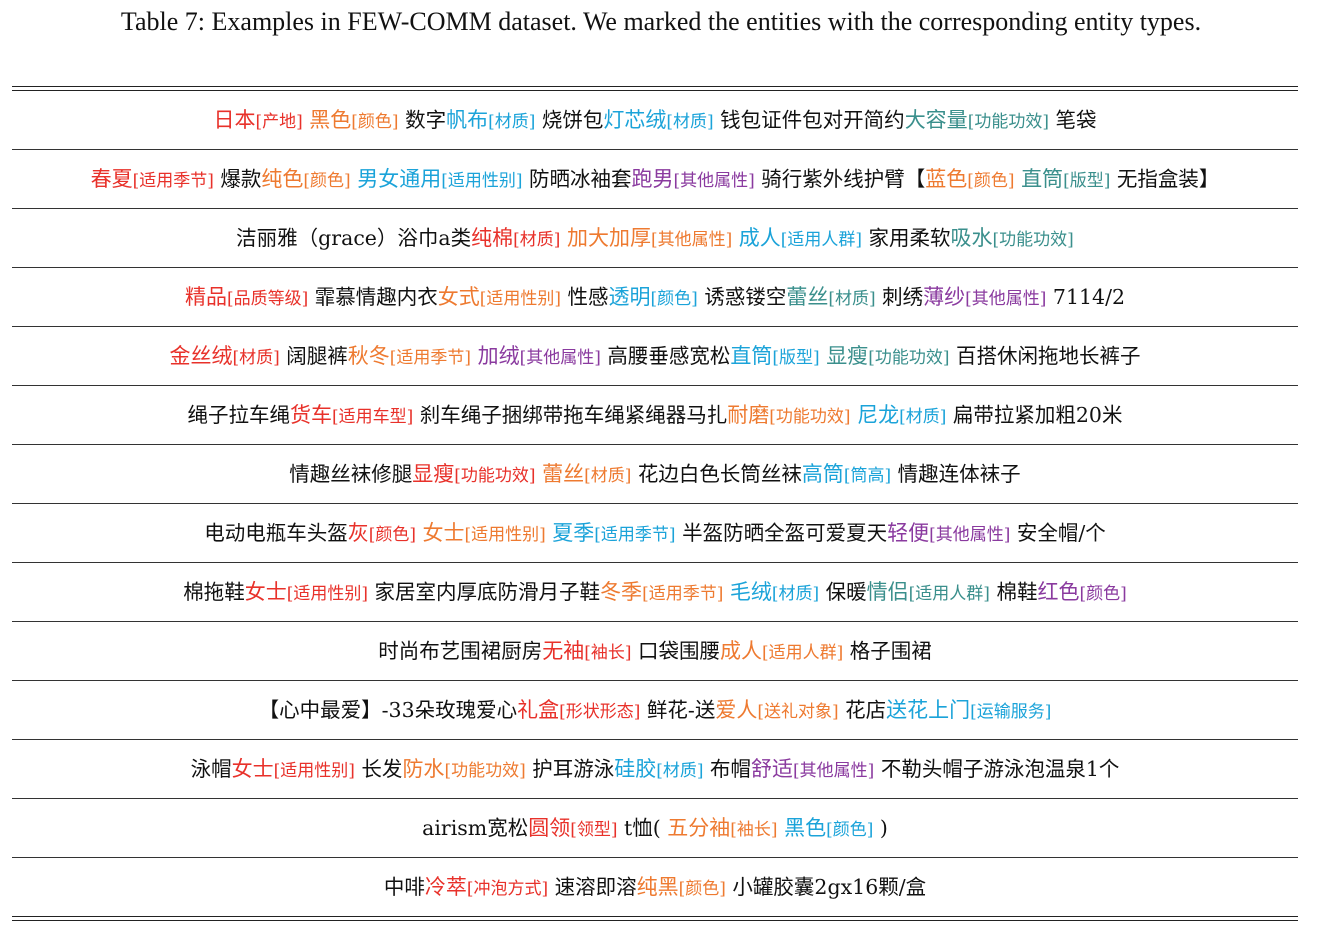 This screenshot has height=942, width=1322. Describe the element at coordinates (862, 710) in the screenshot. I see `plain-text: 花店` at that location.